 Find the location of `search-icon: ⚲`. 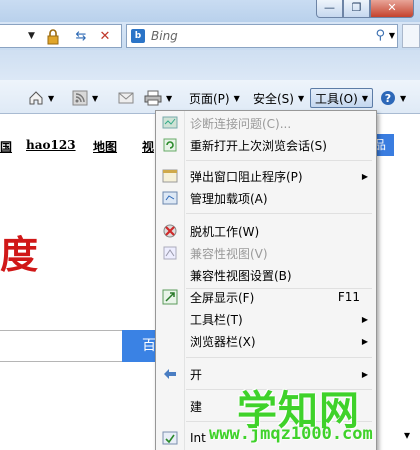

search-icon: ⚲ is located at coordinates (380, 35).